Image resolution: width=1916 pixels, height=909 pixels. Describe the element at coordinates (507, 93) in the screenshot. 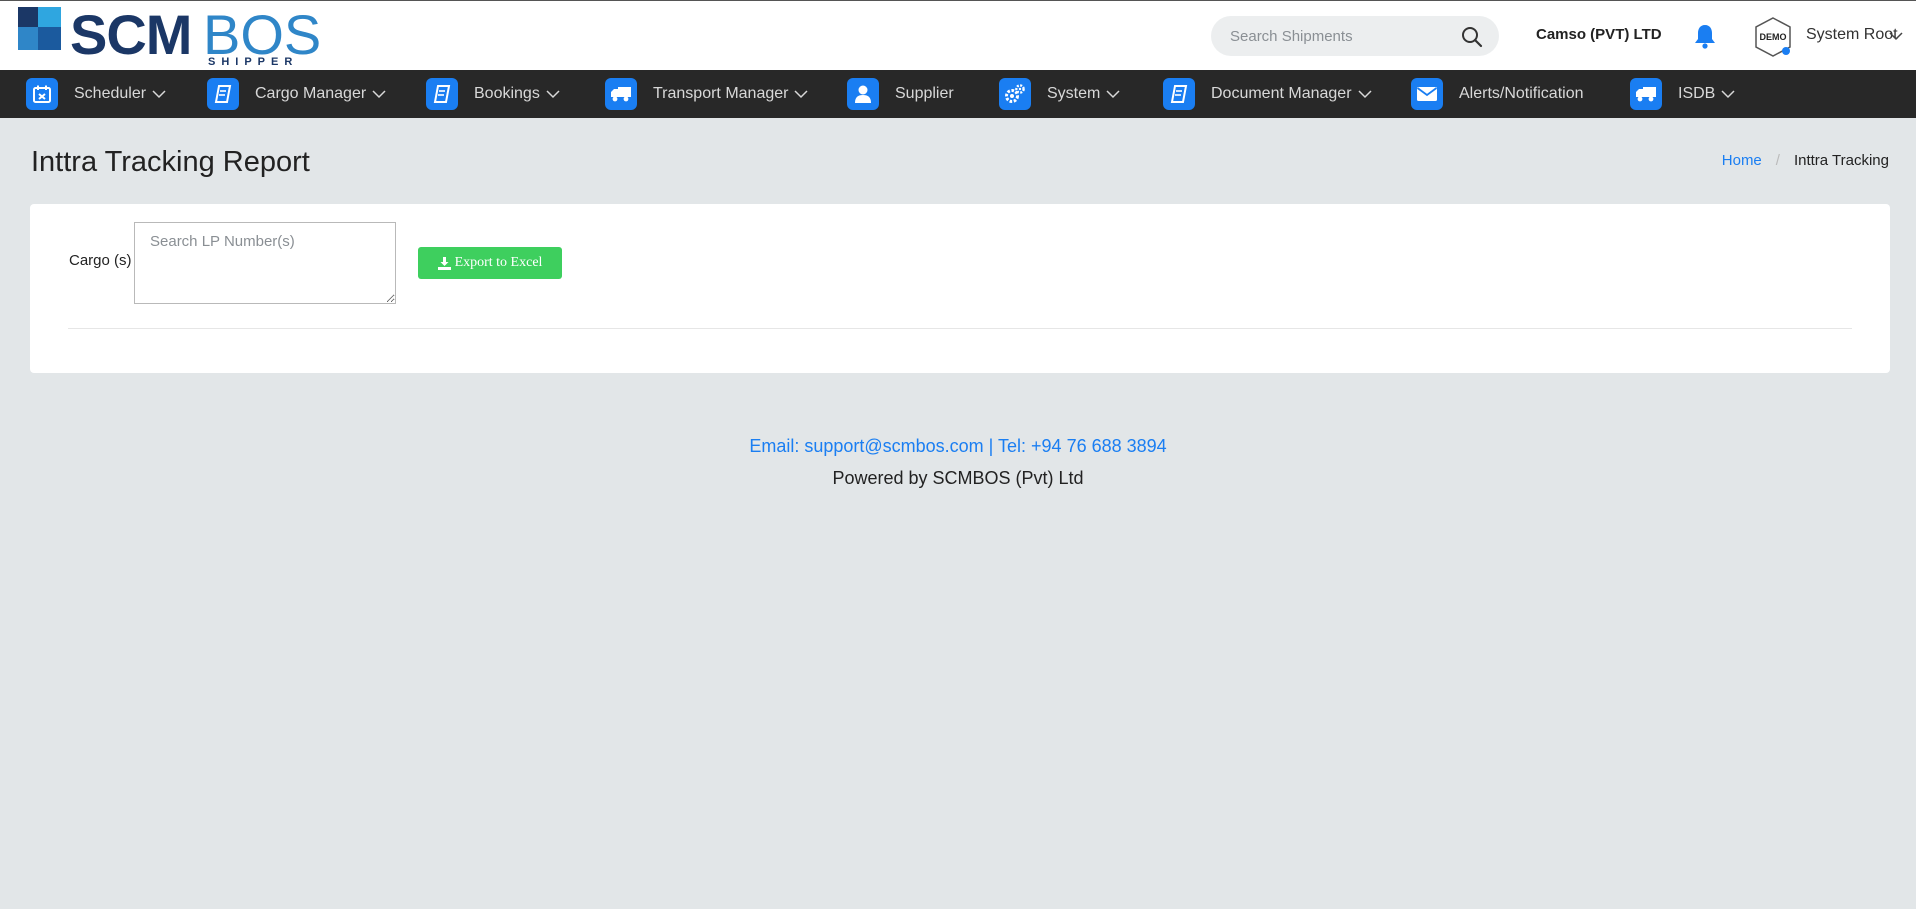

I see `nav-label: Bookings` at that location.